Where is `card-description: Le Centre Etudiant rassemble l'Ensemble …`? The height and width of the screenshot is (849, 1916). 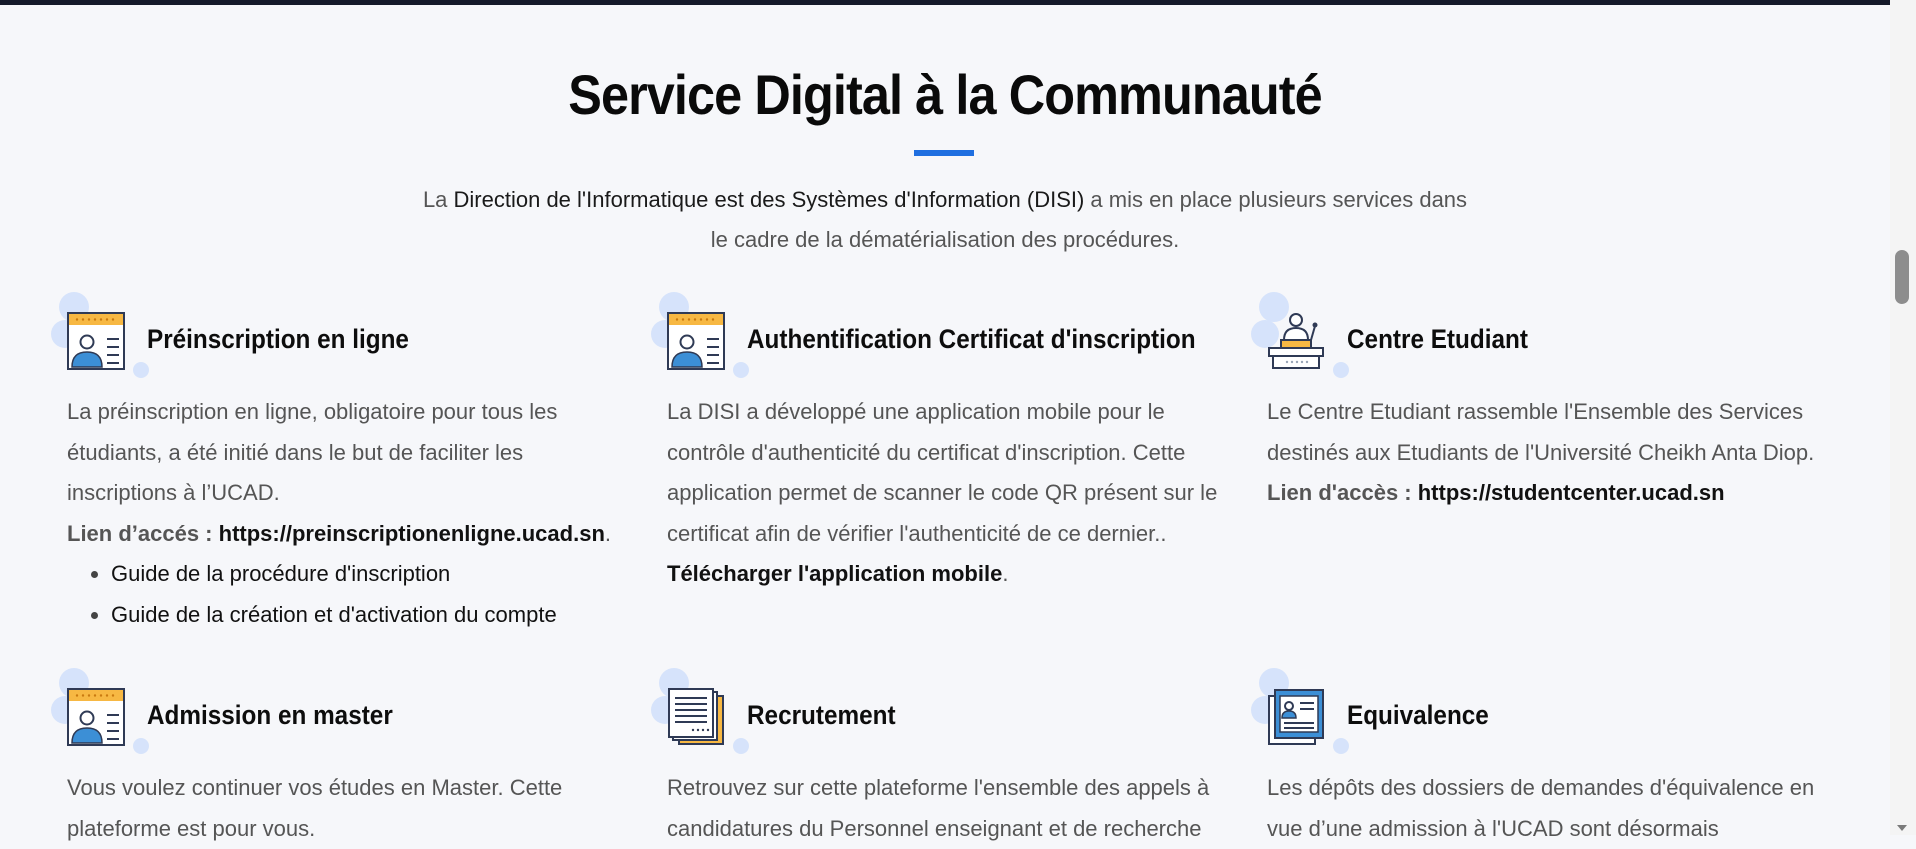
card-description: Le Centre Etudiant rassemble l'Ensemble … is located at coordinates (1541, 432).